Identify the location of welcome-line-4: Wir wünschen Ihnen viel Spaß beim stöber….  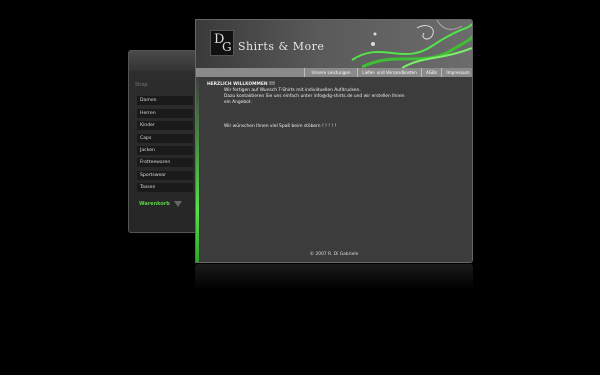
(280, 126).